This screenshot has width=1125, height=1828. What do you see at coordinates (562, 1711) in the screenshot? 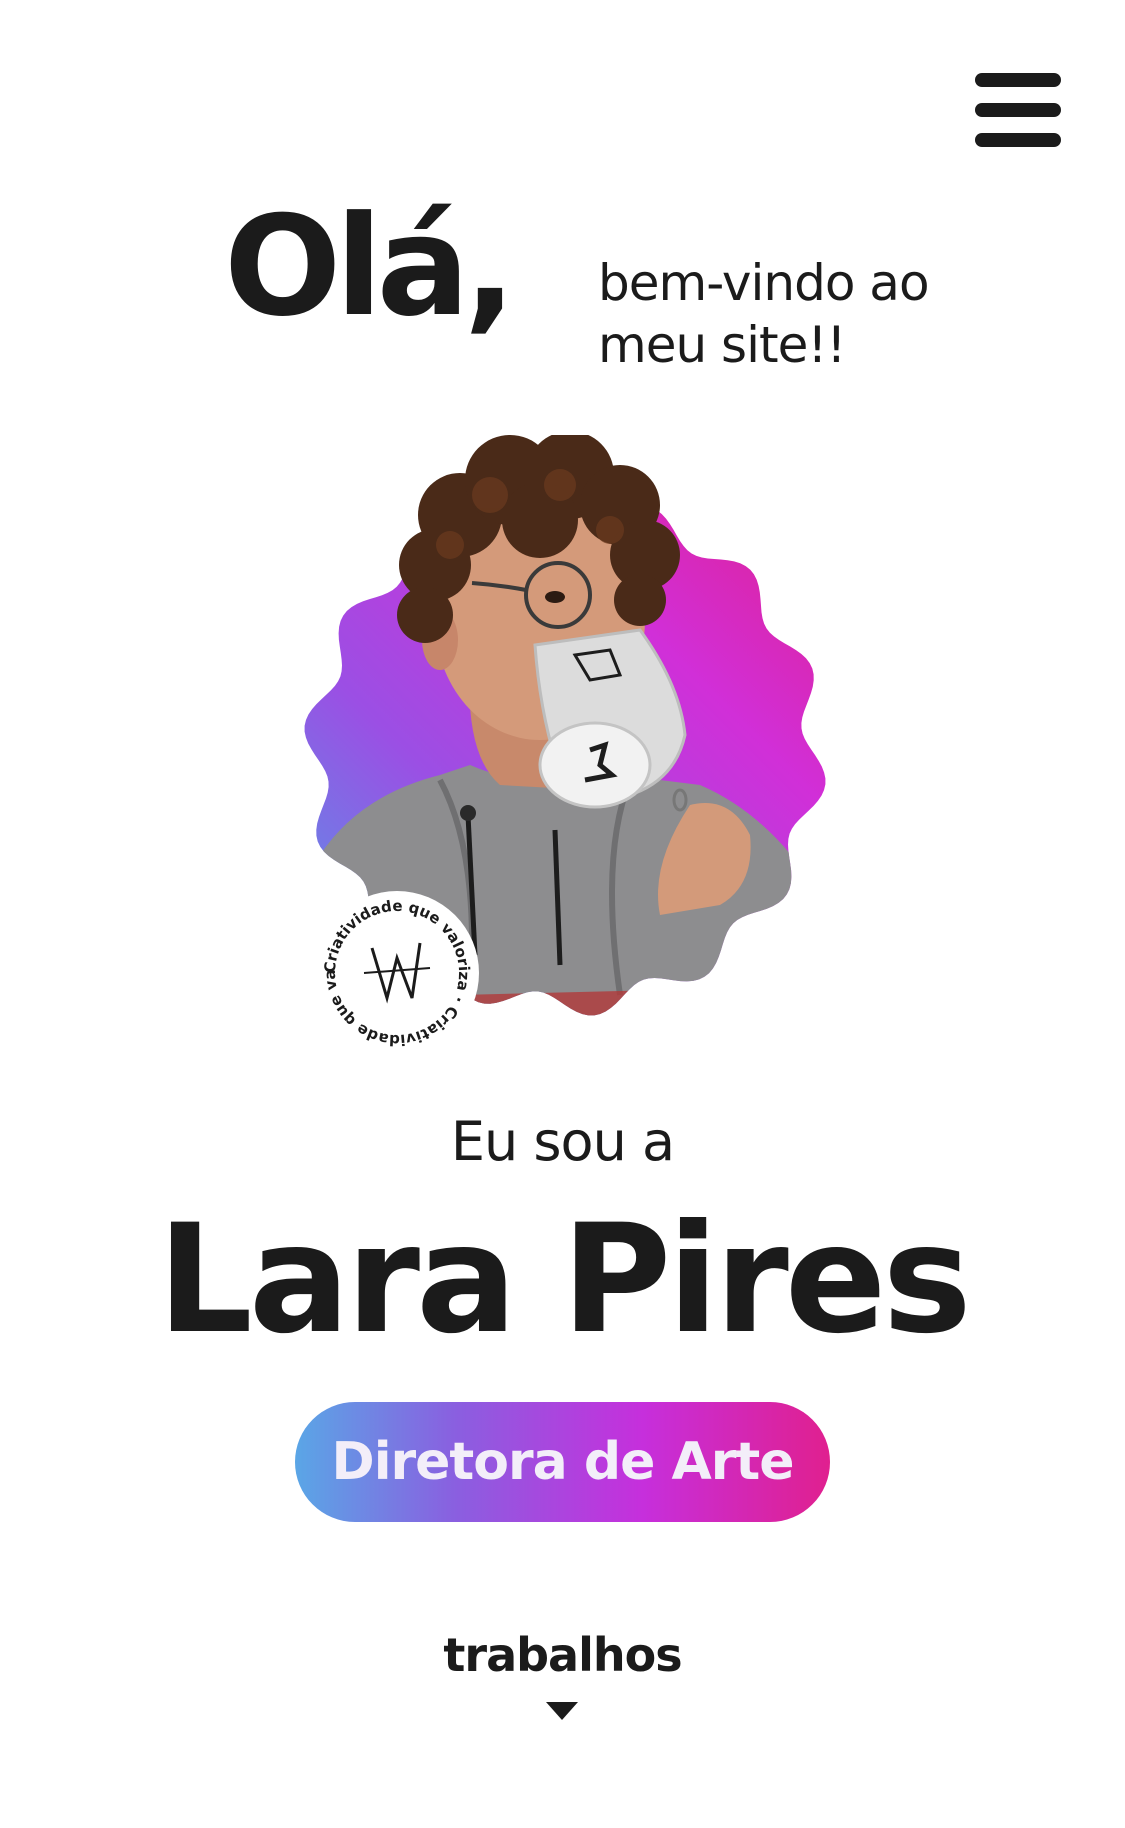
I see `caret-down-icon` at bounding box center [562, 1711].